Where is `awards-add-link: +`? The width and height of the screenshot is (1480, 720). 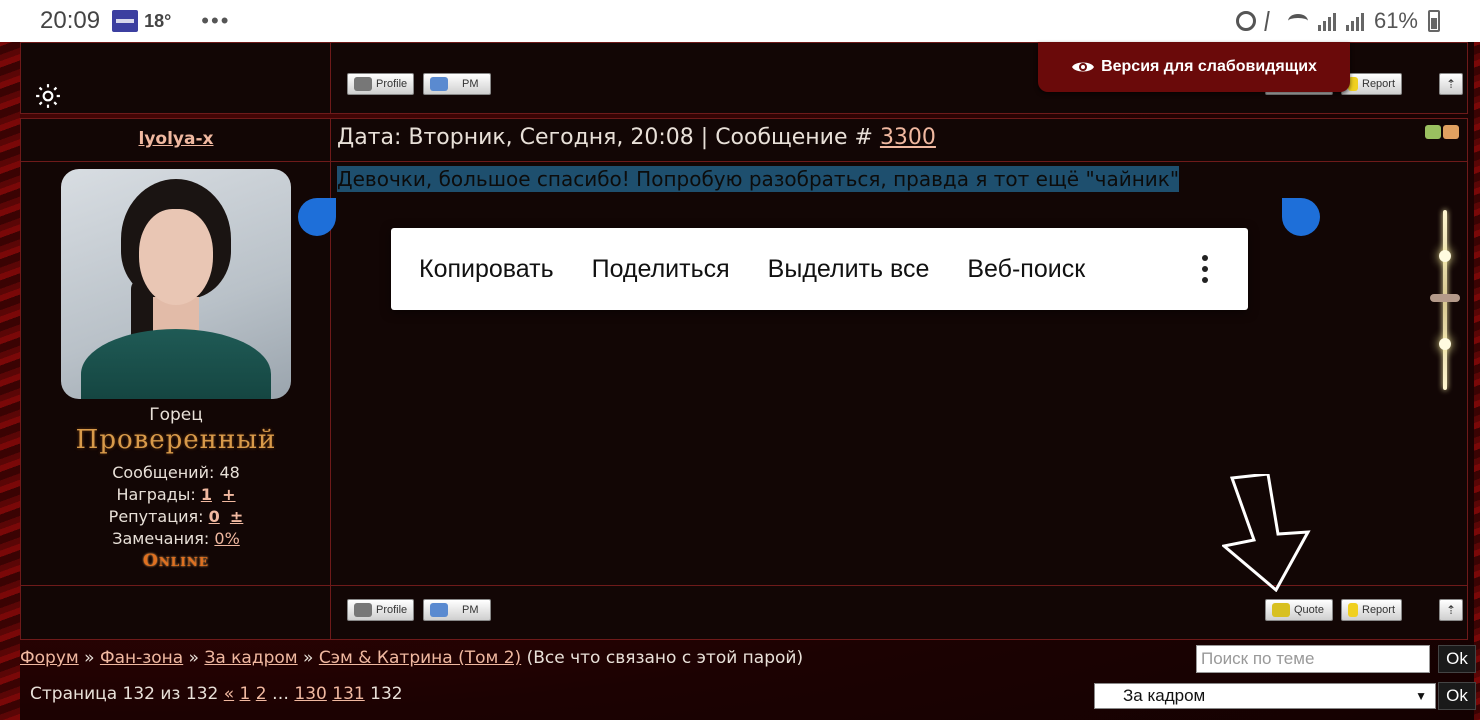
awards-add-link: + is located at coordinates (228, 494).